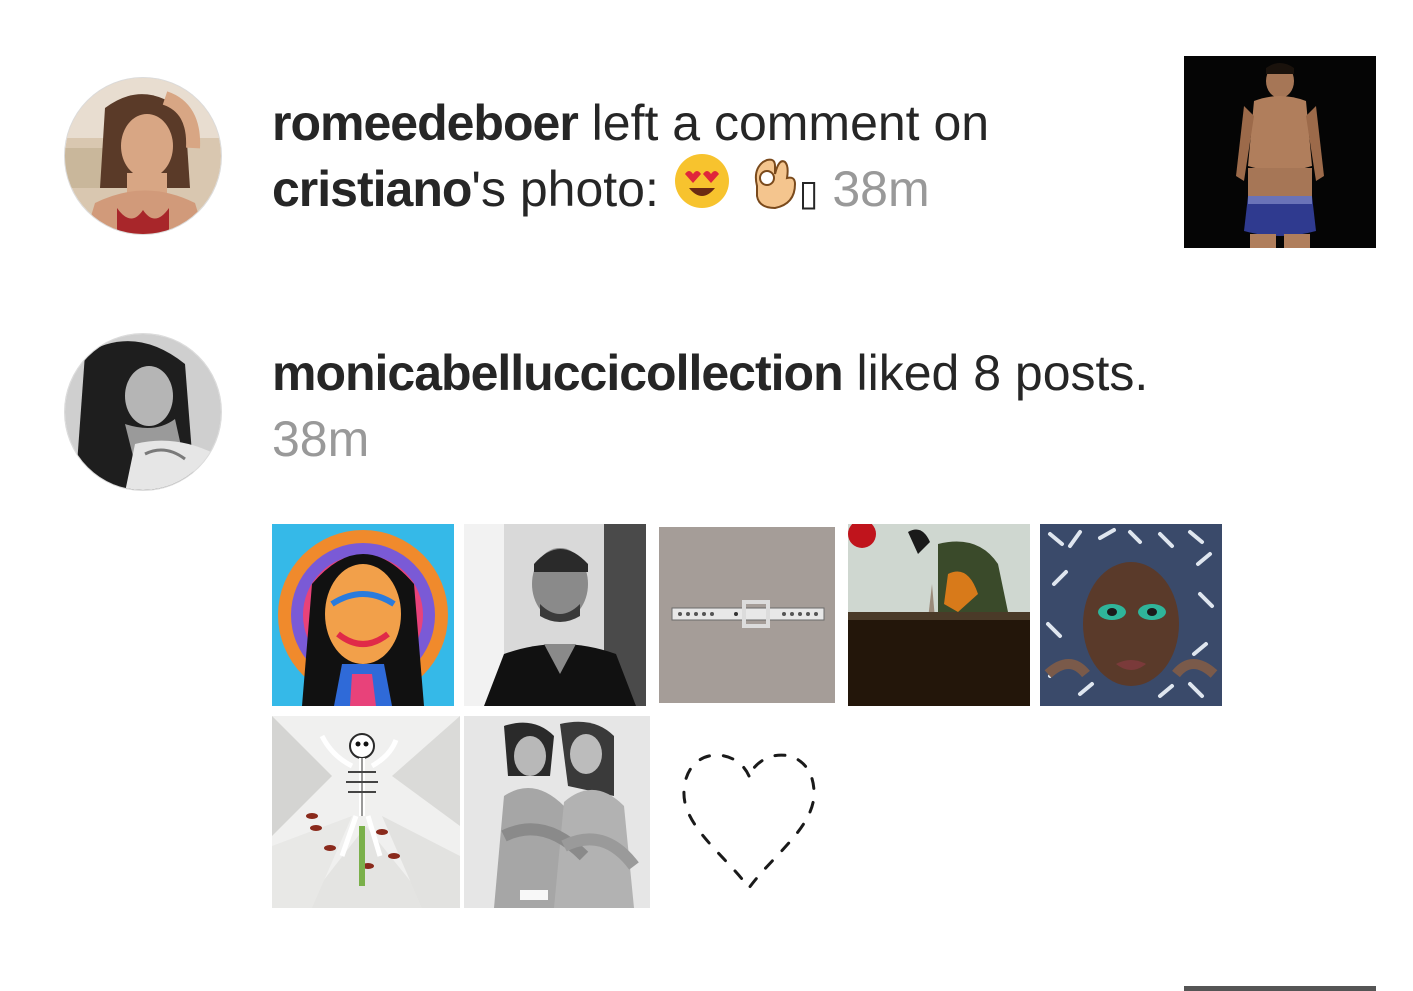 Image resolution: width=1413 pixels, height=991 pixels. I want to click on action-text: liked 8 posts., so click(995, 373).